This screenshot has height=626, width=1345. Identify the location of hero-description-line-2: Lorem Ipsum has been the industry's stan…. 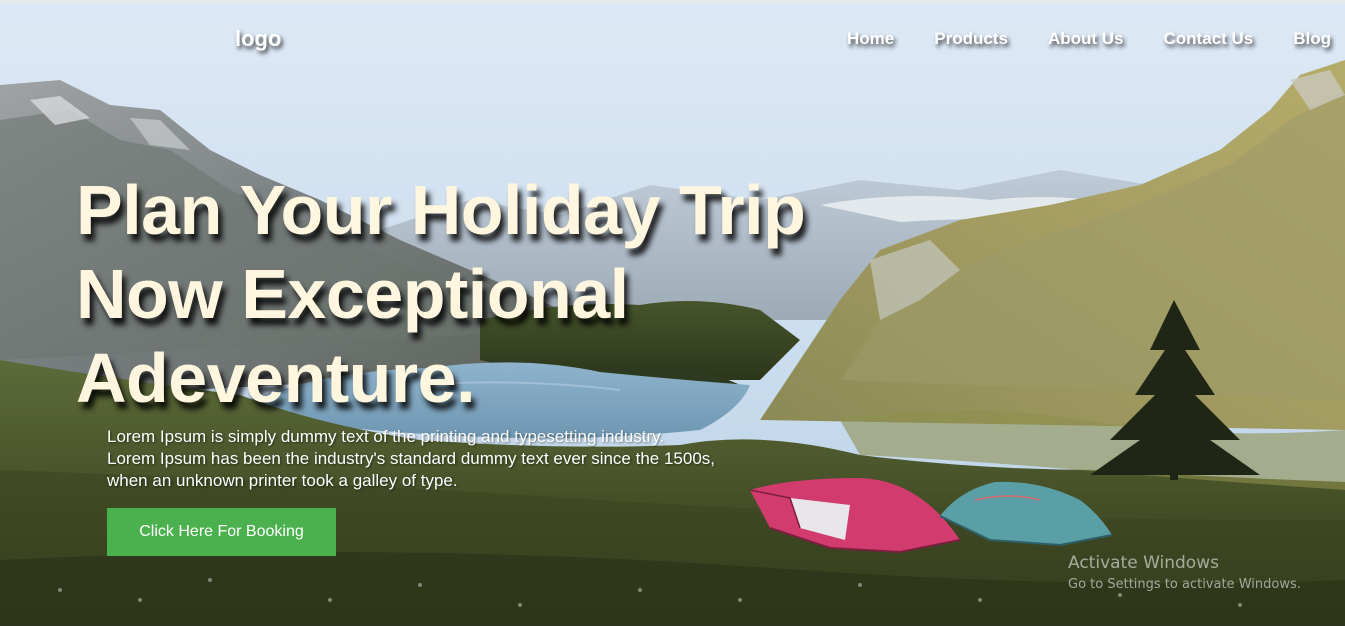
(411, 458).